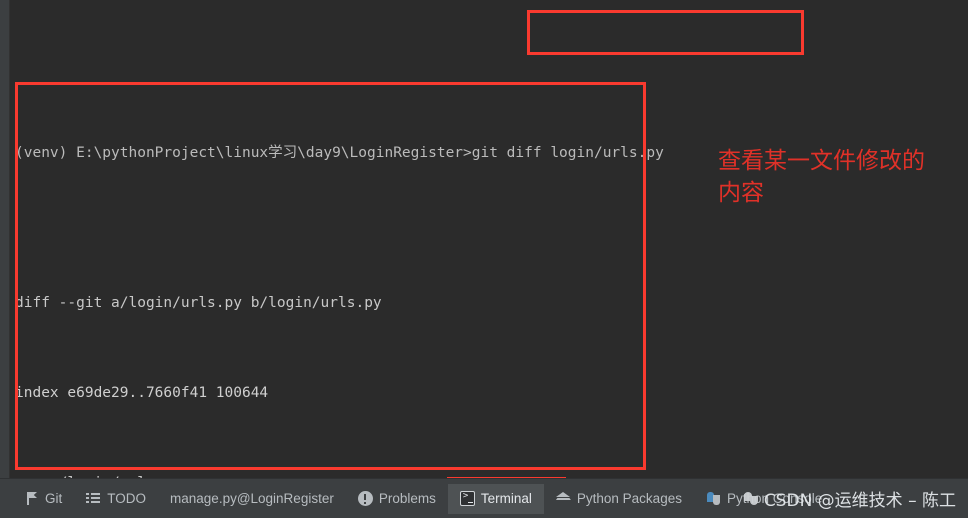 This screenshot has width=968, height=518. I want to click on todo-list-icon, so click(93, 498).